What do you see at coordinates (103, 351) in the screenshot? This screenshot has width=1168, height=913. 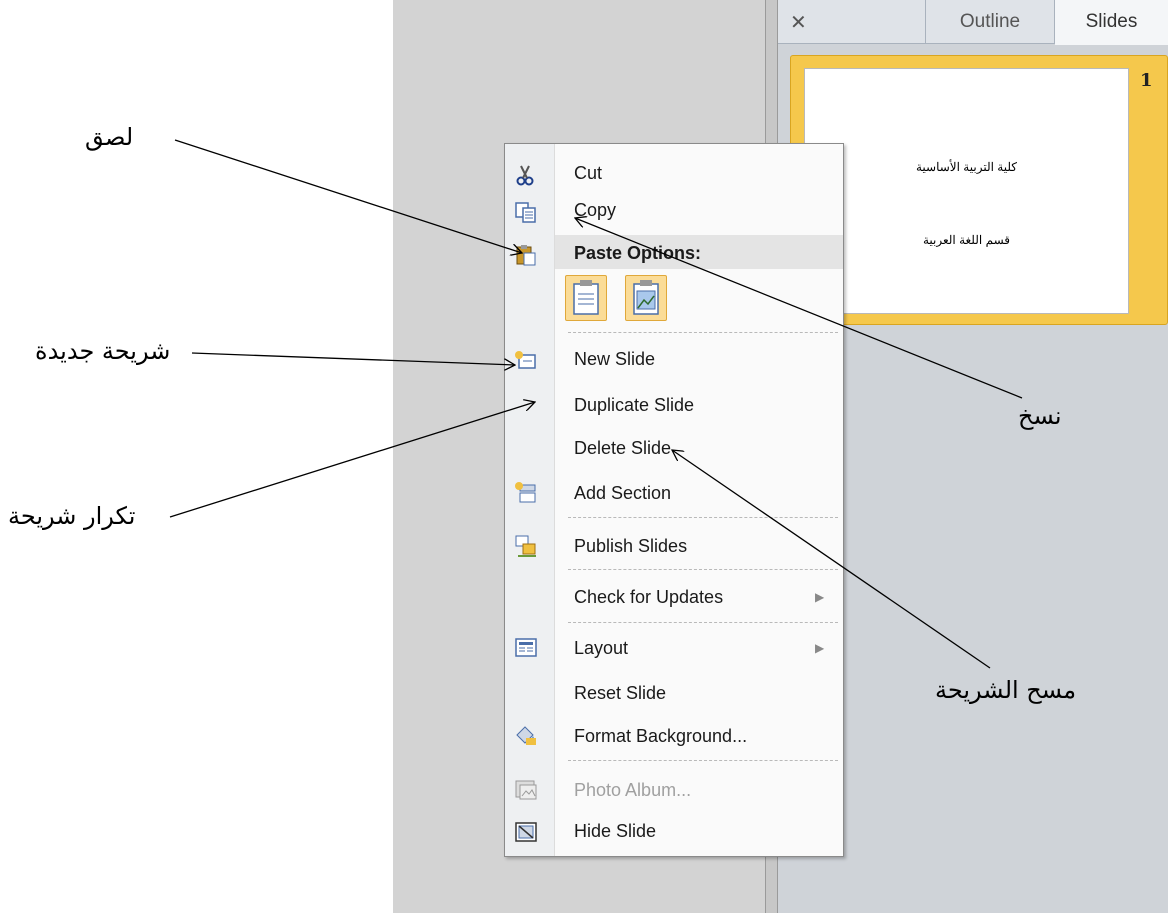 I see `annotation-new-slide: شريحة جديدة` at bounding box center [103, 351].